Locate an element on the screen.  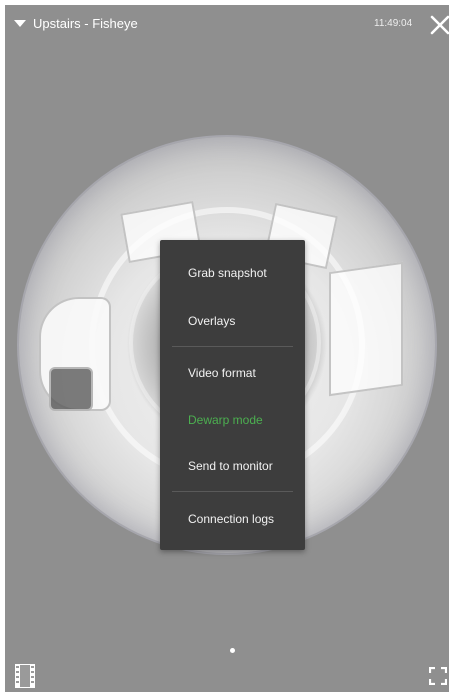
top-bar: Upstairs - Fisheye 11:49:04 is located at coordinates (227, 25).